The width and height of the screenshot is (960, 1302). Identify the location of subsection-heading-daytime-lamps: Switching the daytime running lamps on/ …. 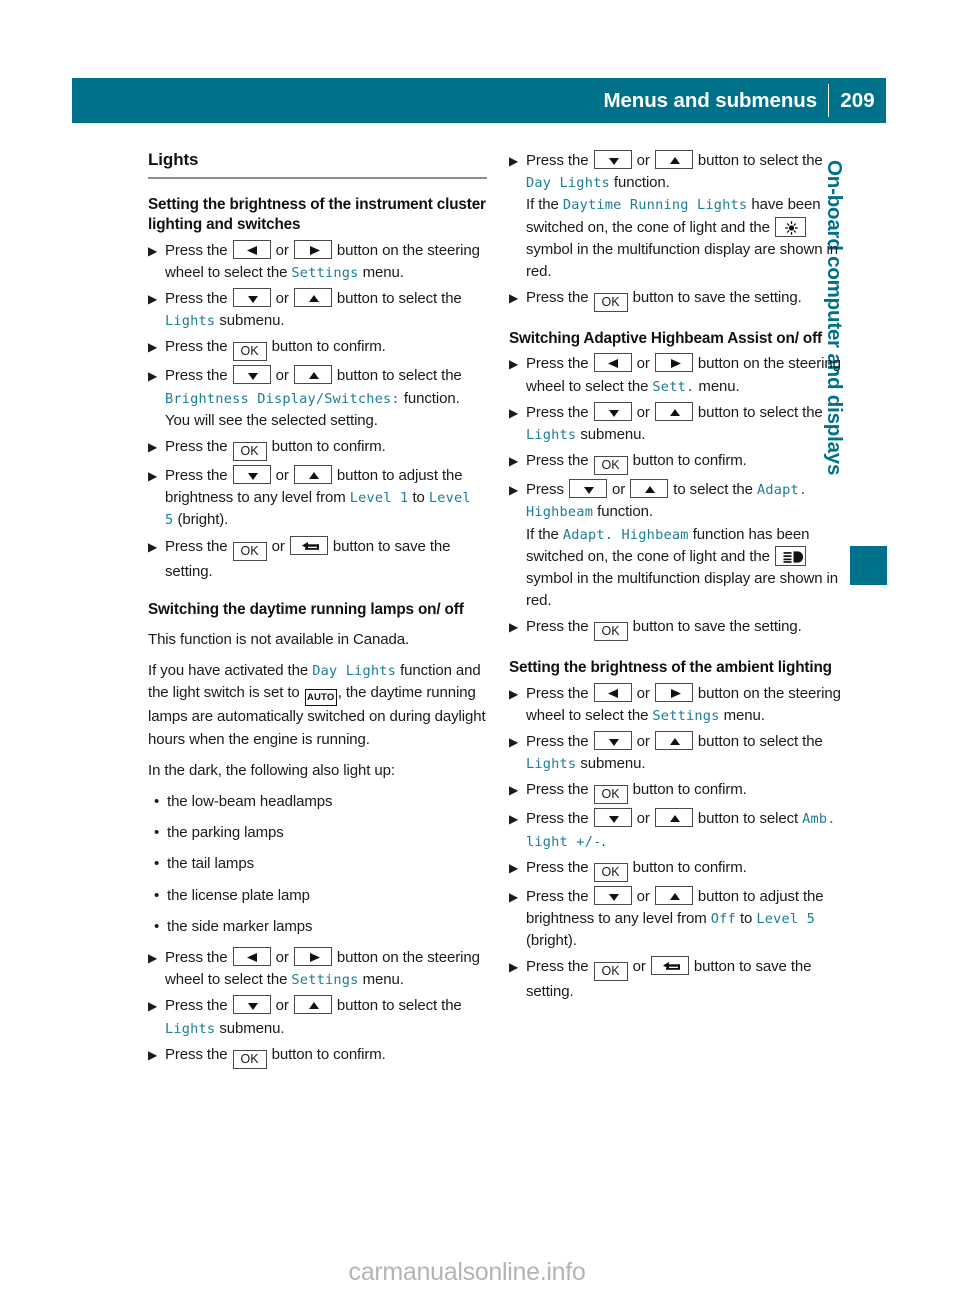
(306, 609).